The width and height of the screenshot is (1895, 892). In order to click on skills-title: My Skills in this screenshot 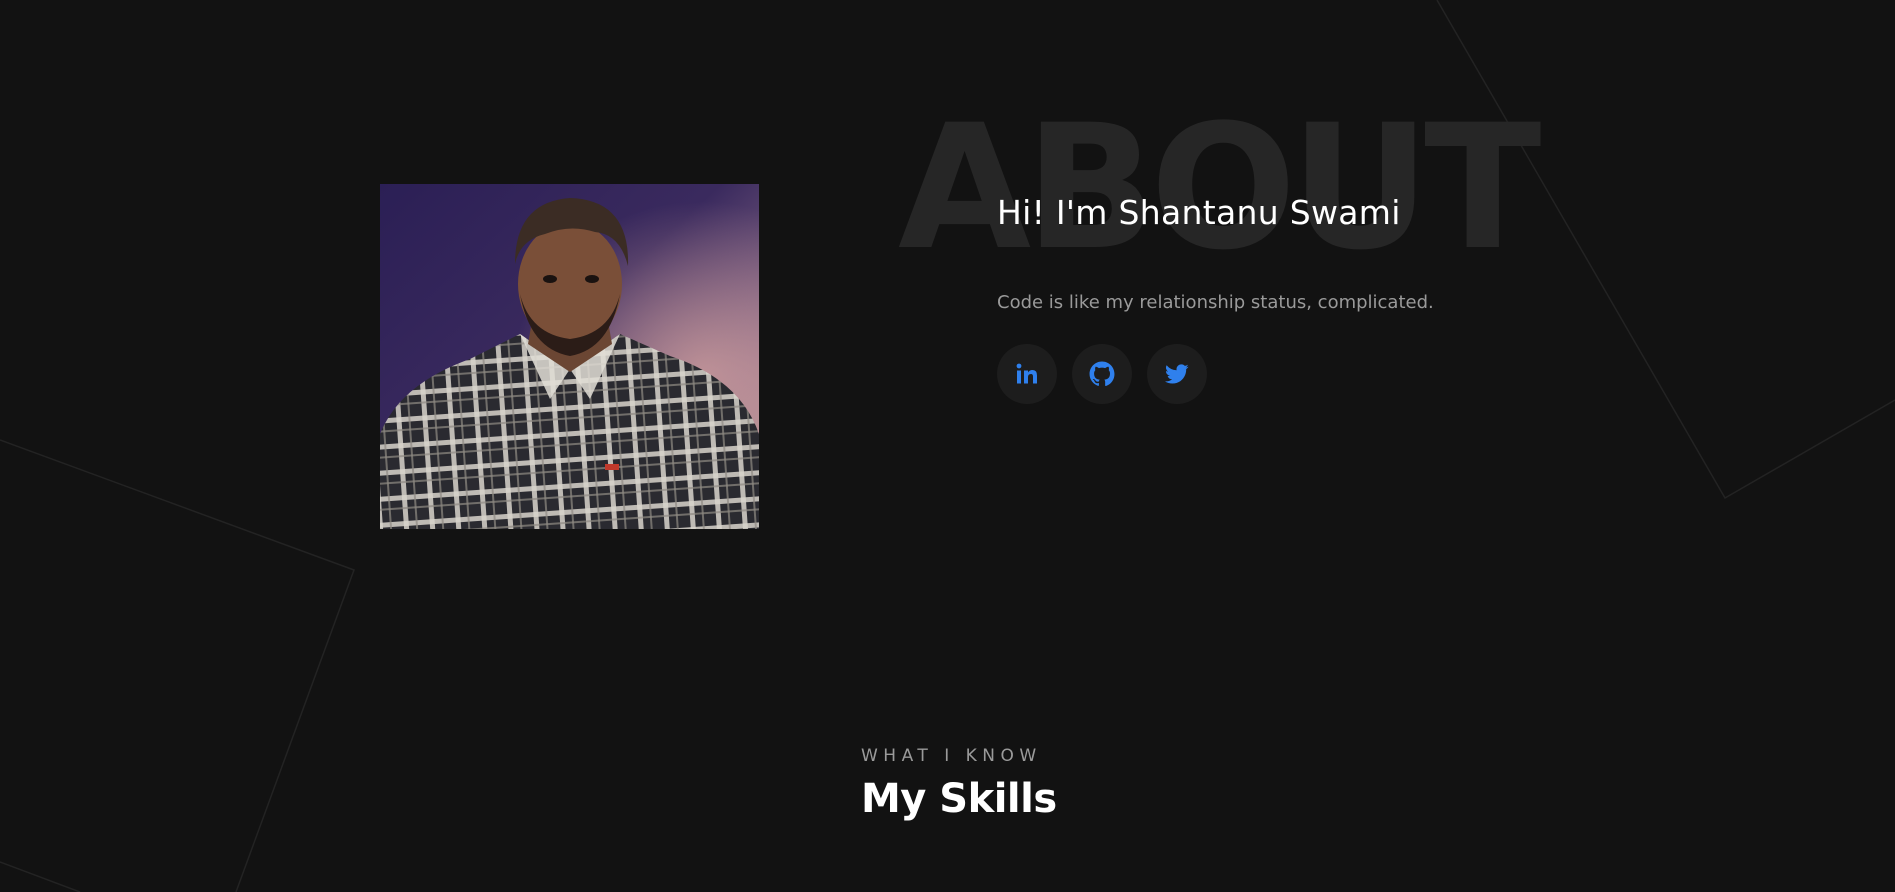, I will do `click(959, 799)`.